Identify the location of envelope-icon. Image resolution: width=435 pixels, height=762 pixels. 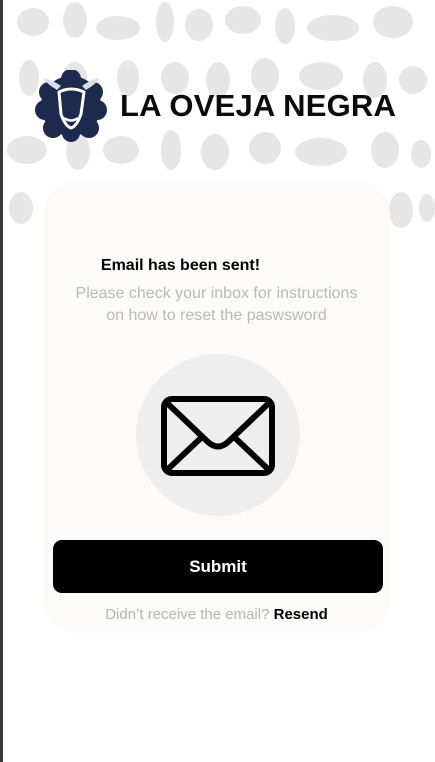
(218, 436).